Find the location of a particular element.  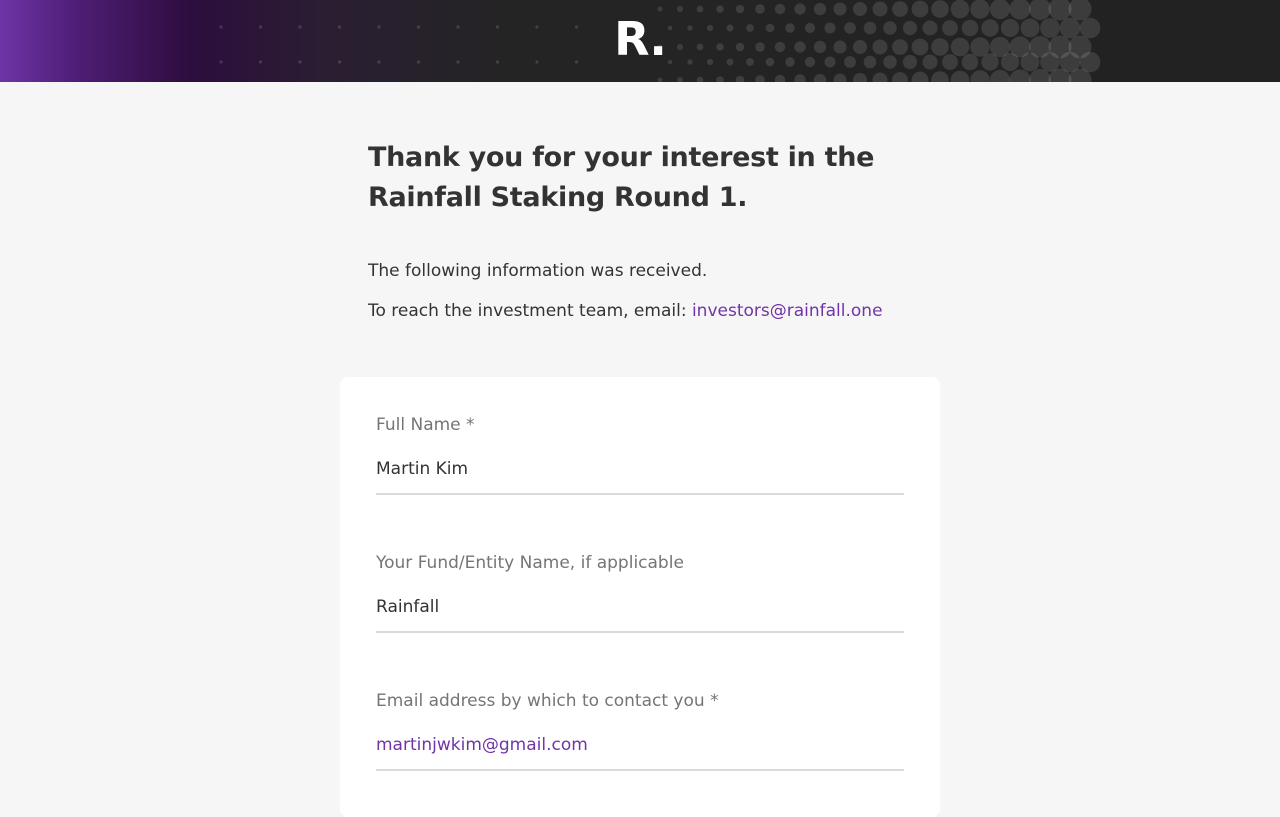

header-banner: R. is located at coordinates (640, 41).